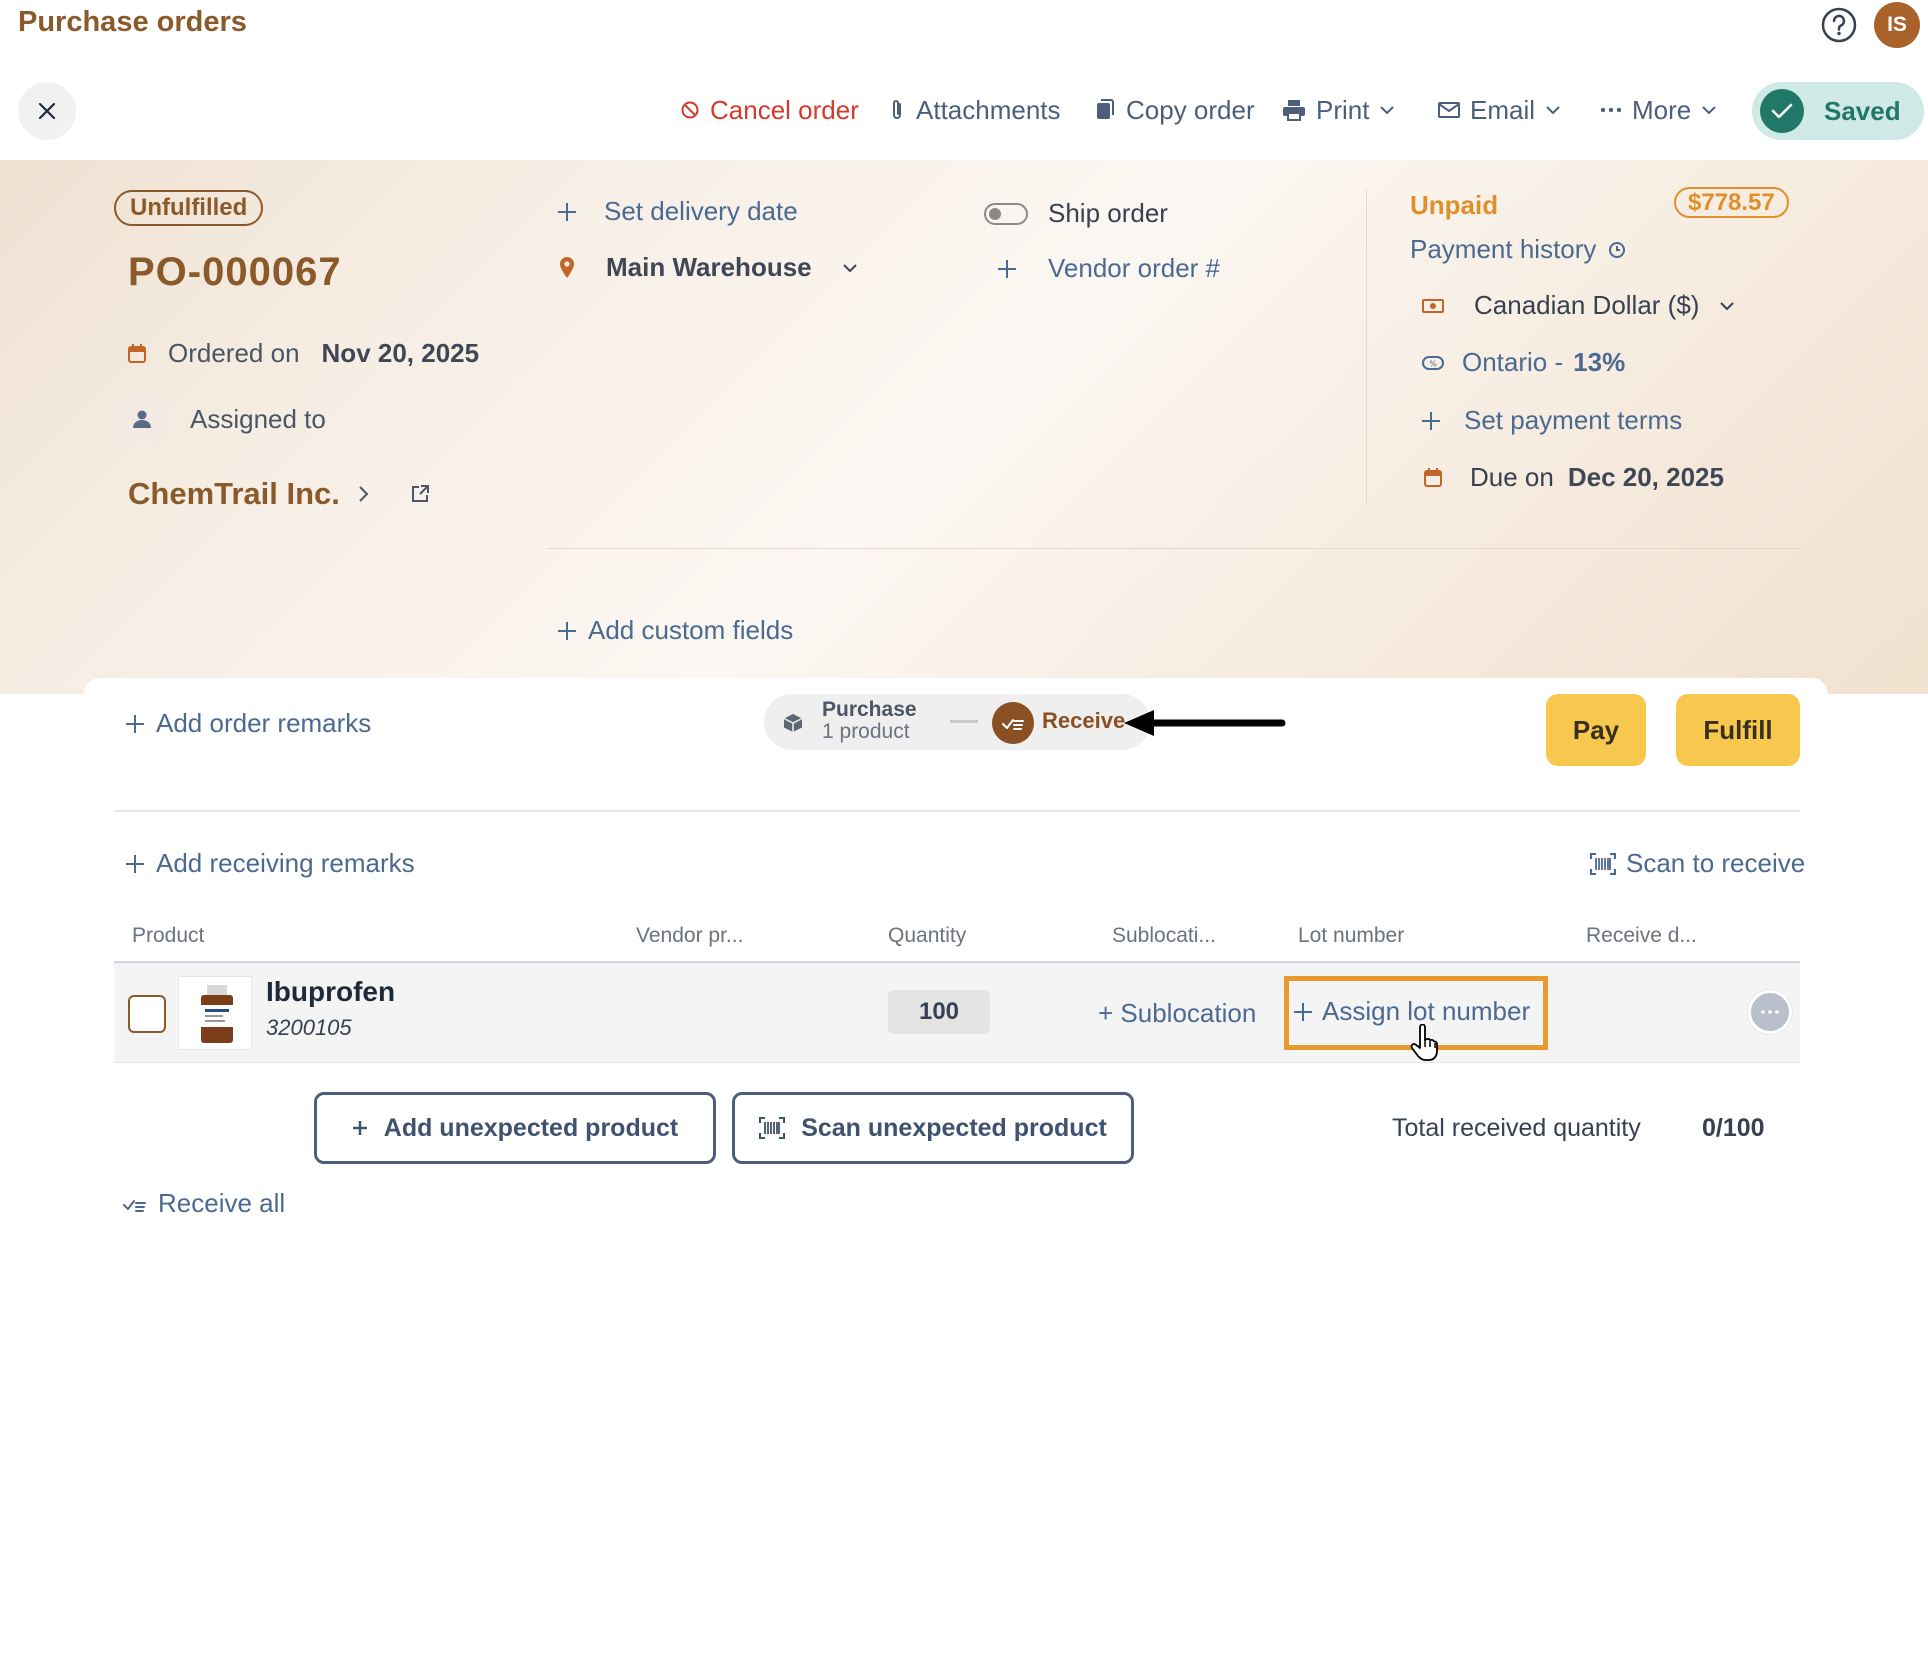 Image resolution: width=1928 pixels, height=1666 pixels. Describe the element at coordinates (1596, 730) in the screenshot. I see `pay-button: Pay` at that location.